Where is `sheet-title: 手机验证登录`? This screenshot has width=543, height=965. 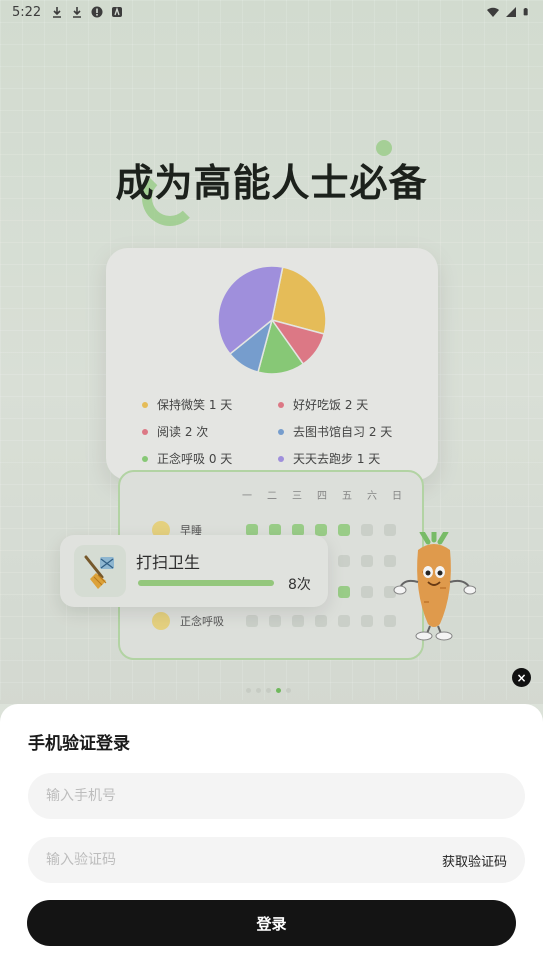 sheet-title: 手机验证登录 is located at coordinates (79, 744).